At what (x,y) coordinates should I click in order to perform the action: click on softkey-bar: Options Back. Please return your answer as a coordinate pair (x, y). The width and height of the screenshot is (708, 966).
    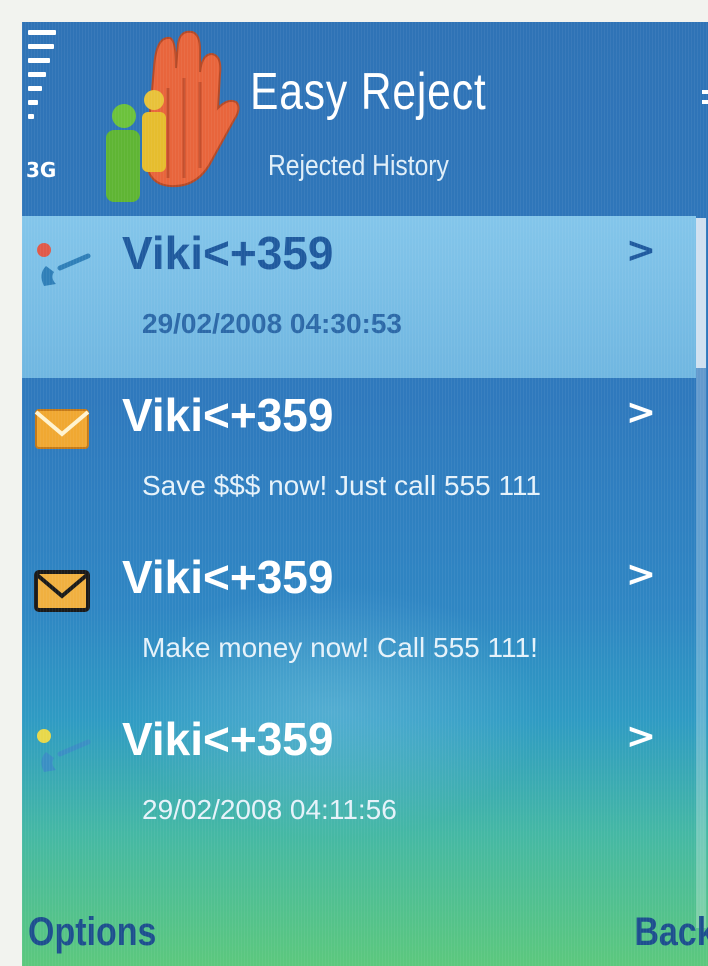
    Looking at the image, I should click on (365, 936).